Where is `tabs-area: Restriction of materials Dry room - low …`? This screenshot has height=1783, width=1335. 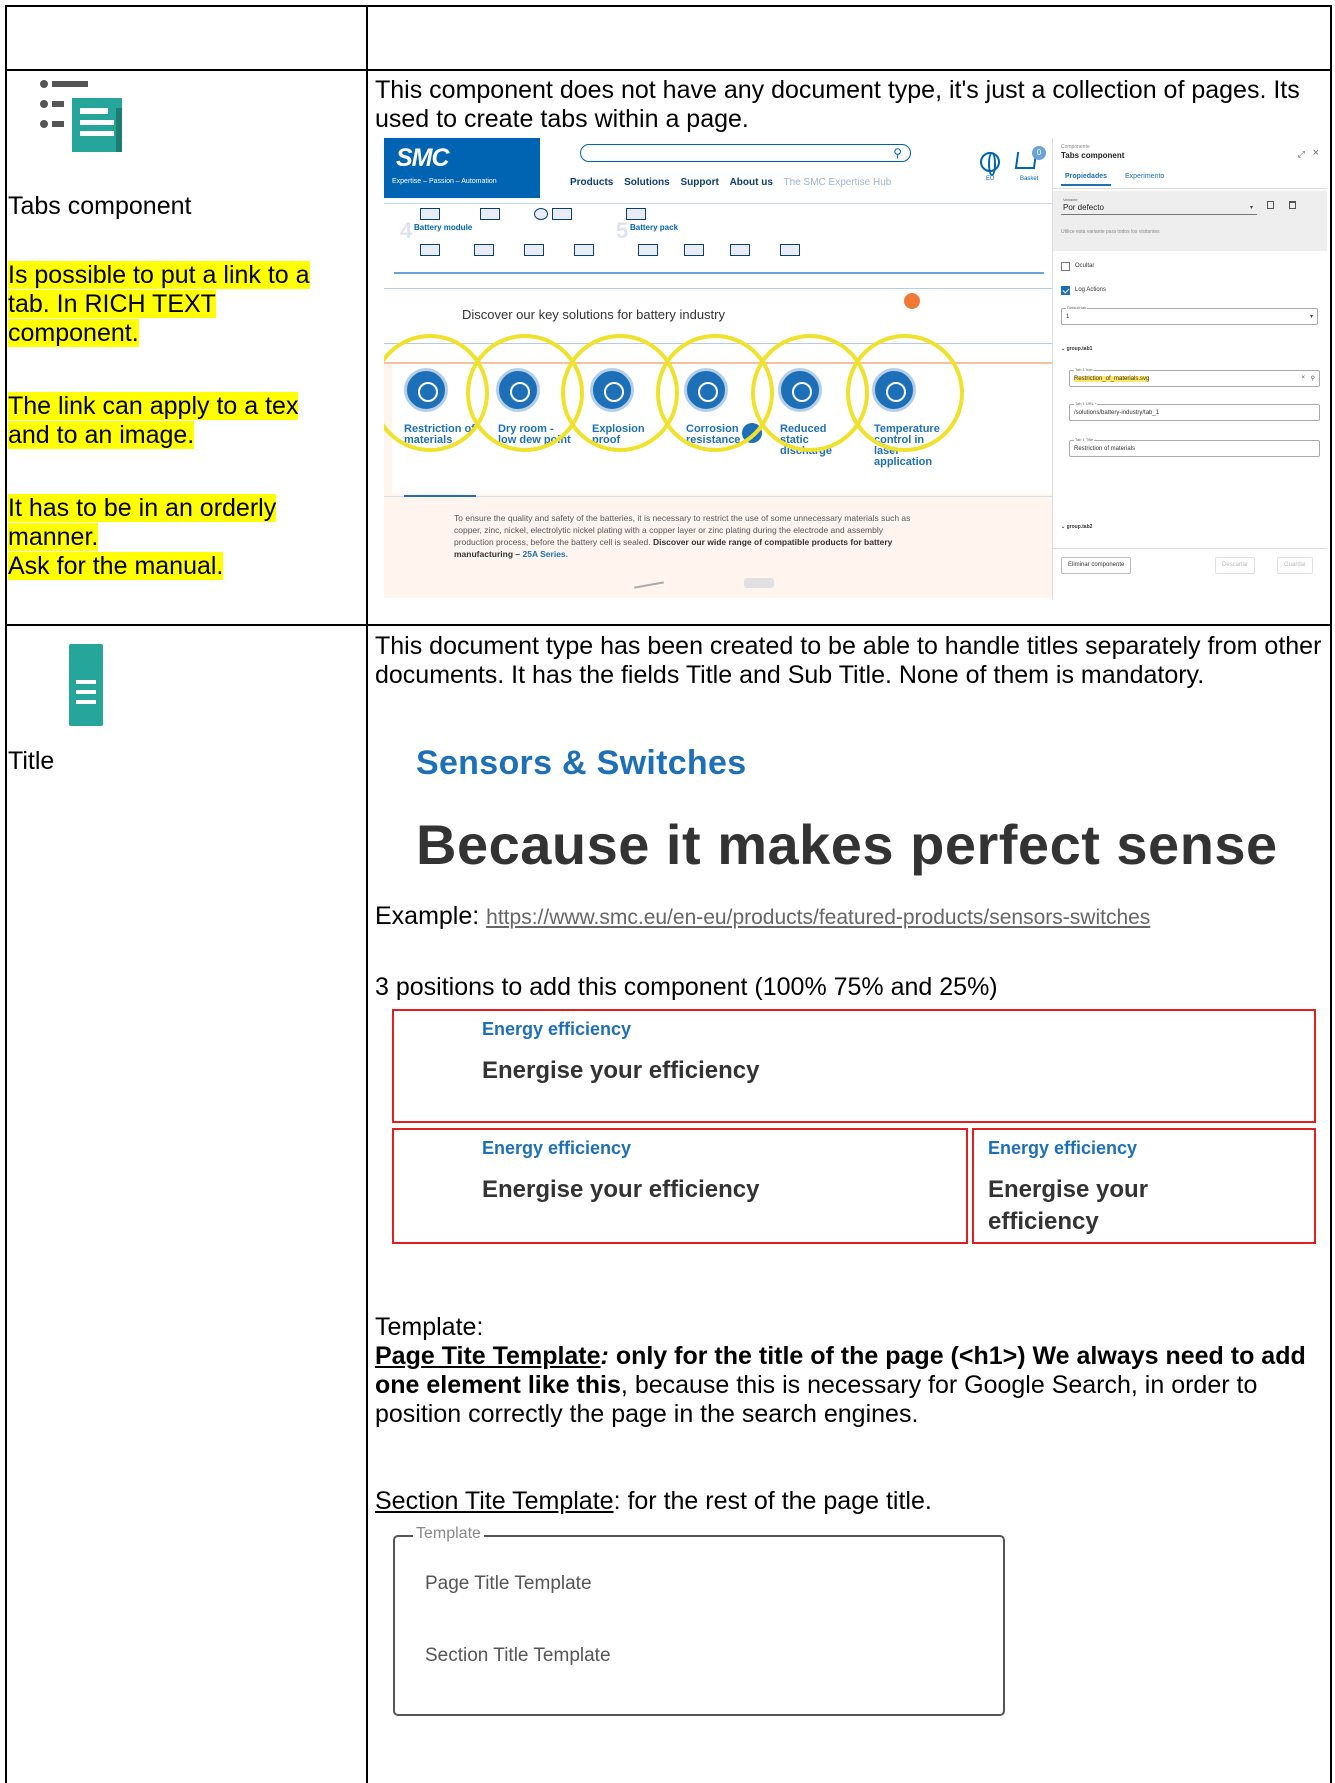
tabs-area: Restriction of materials Dry room - low … is located at coordinates (718, 466).